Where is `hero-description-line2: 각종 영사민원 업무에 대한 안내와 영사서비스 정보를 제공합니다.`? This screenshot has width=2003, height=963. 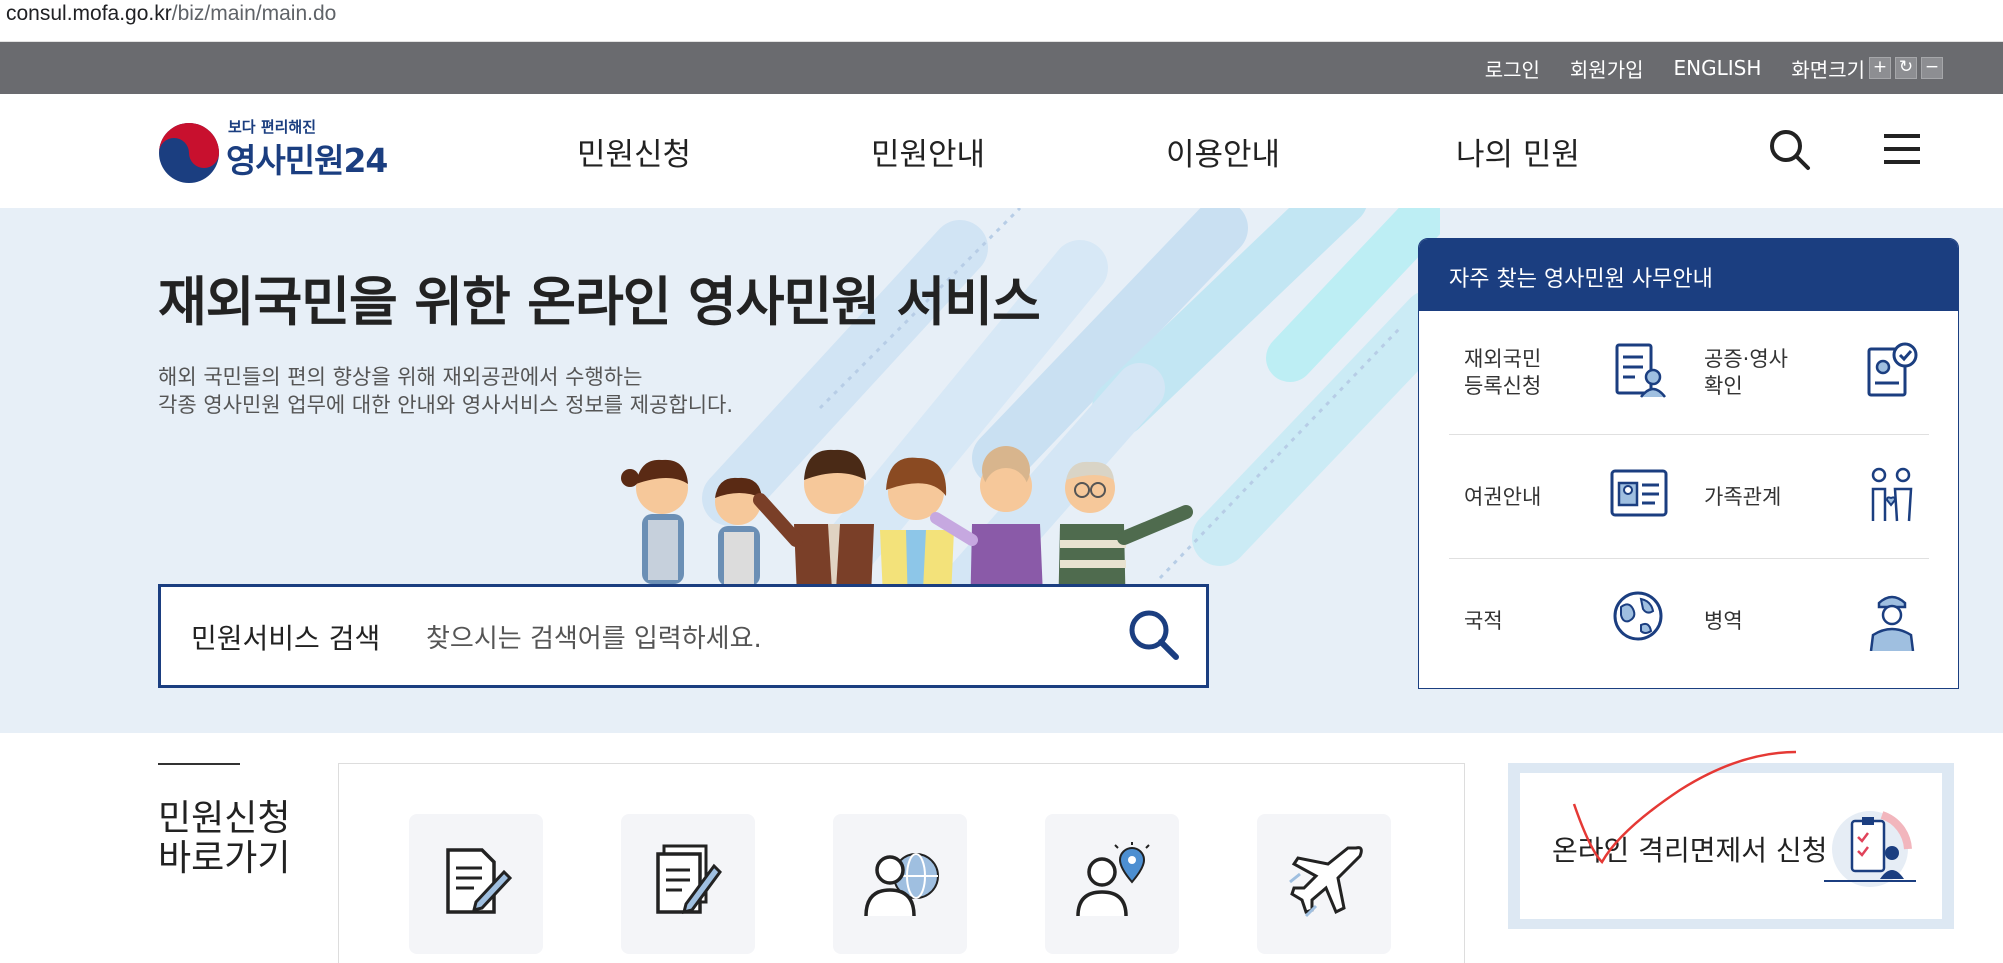 hero-description-line2: 각종 영사민원 업무에 대한 안내와 영사서비스 정보를 제공합니다. is located at coordinates (446, 405).